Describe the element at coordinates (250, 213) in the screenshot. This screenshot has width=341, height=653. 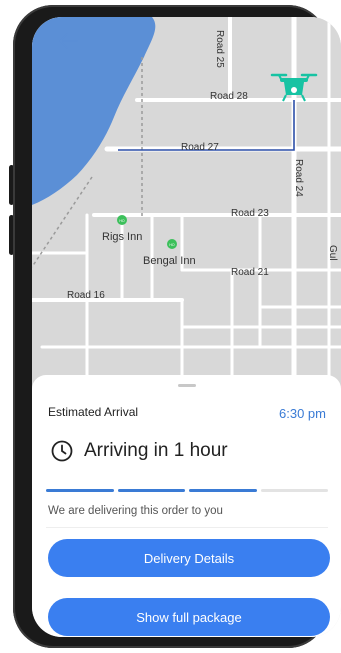
I see `road-label: Road 23` at that location.